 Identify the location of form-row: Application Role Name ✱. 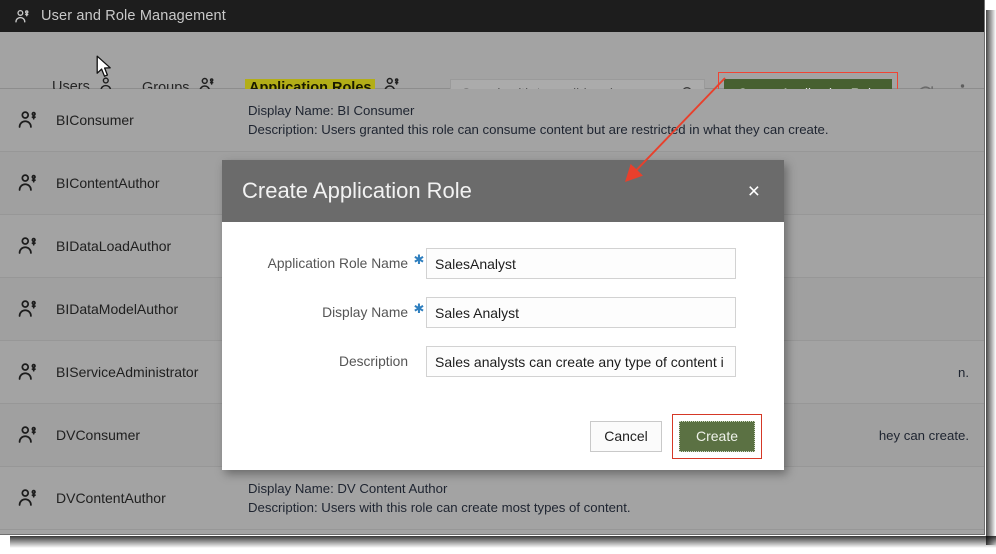
(490, 263).